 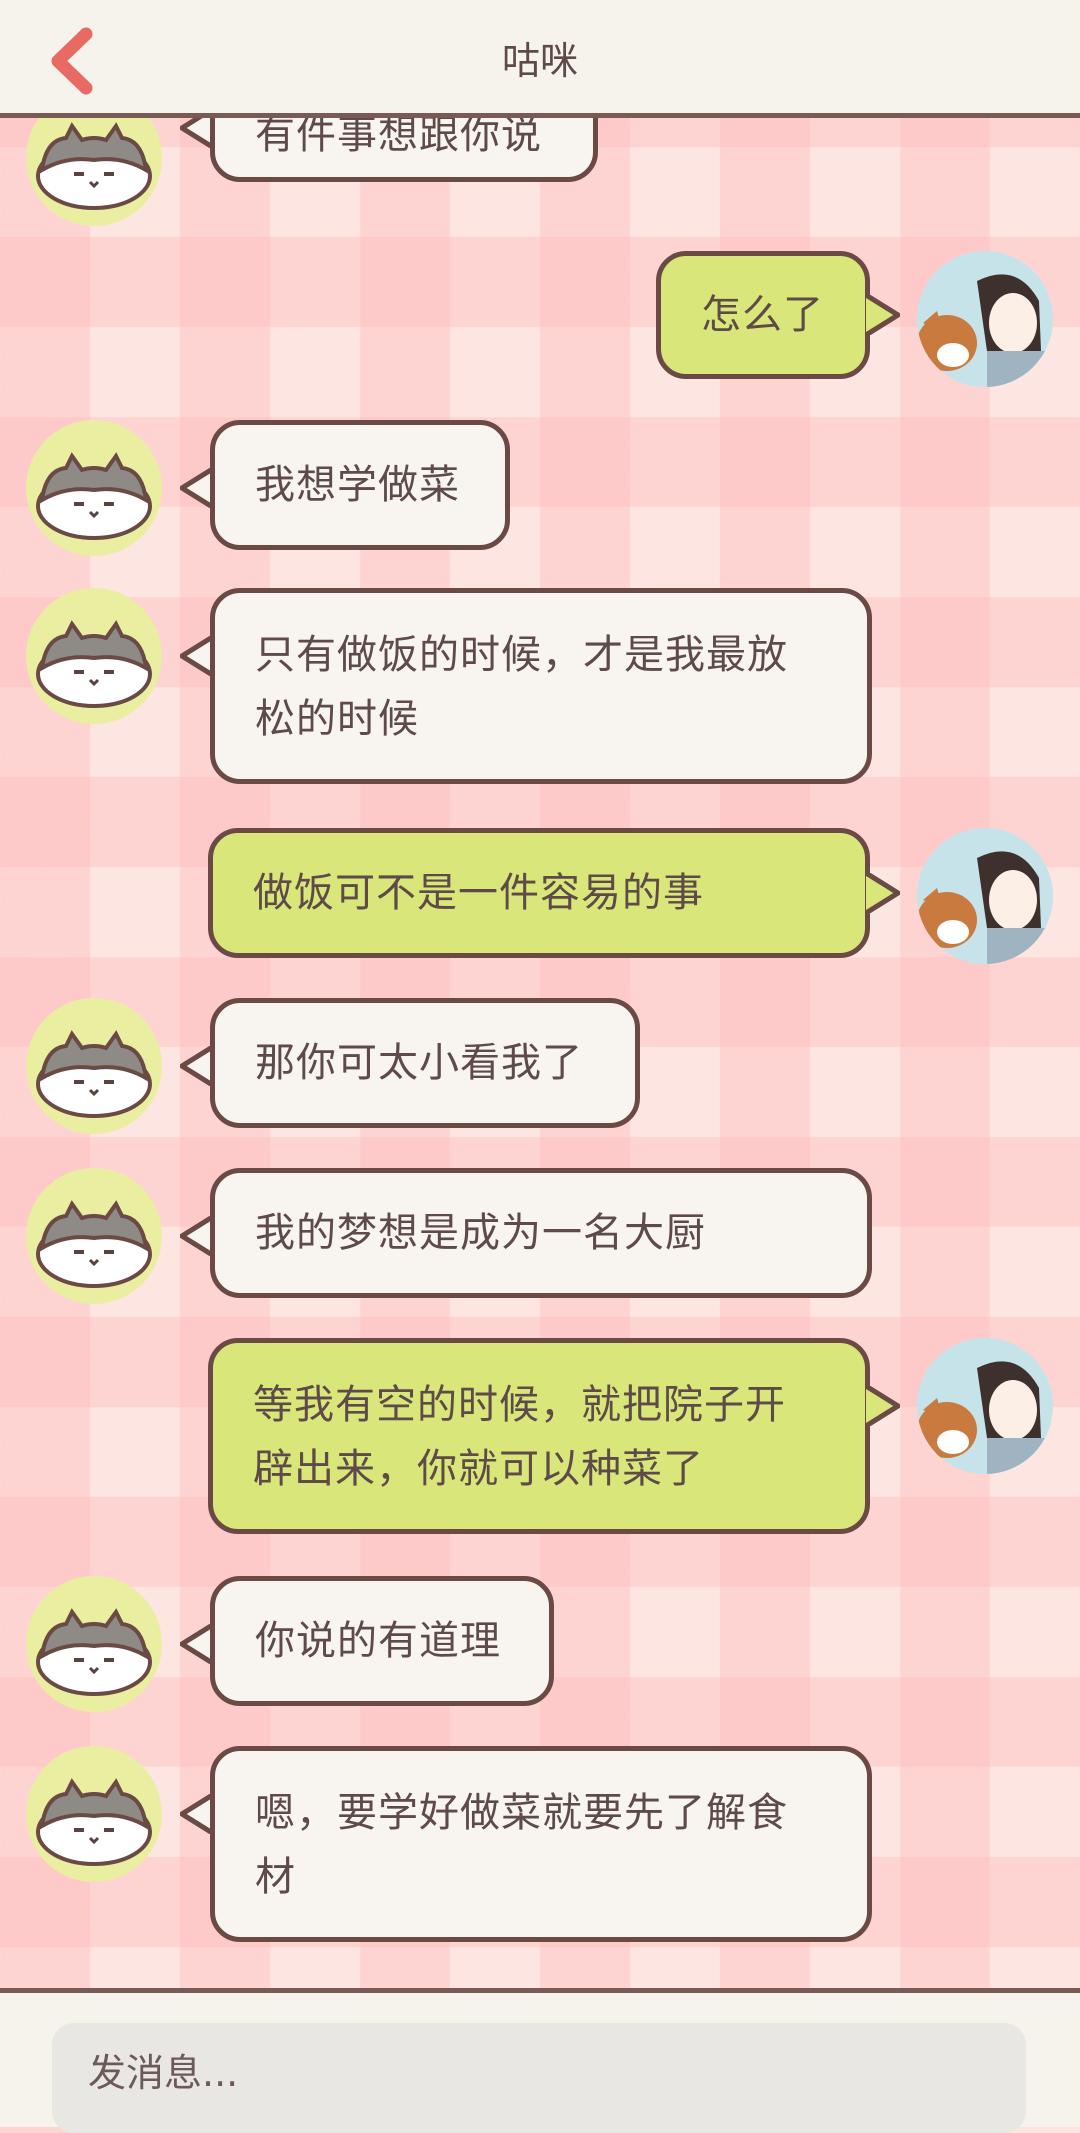 What do you see at coordinates (404, 150) in the screenshot?
I see `message-bubble: 有件事想跟你说` at bounding box center [404, 150].